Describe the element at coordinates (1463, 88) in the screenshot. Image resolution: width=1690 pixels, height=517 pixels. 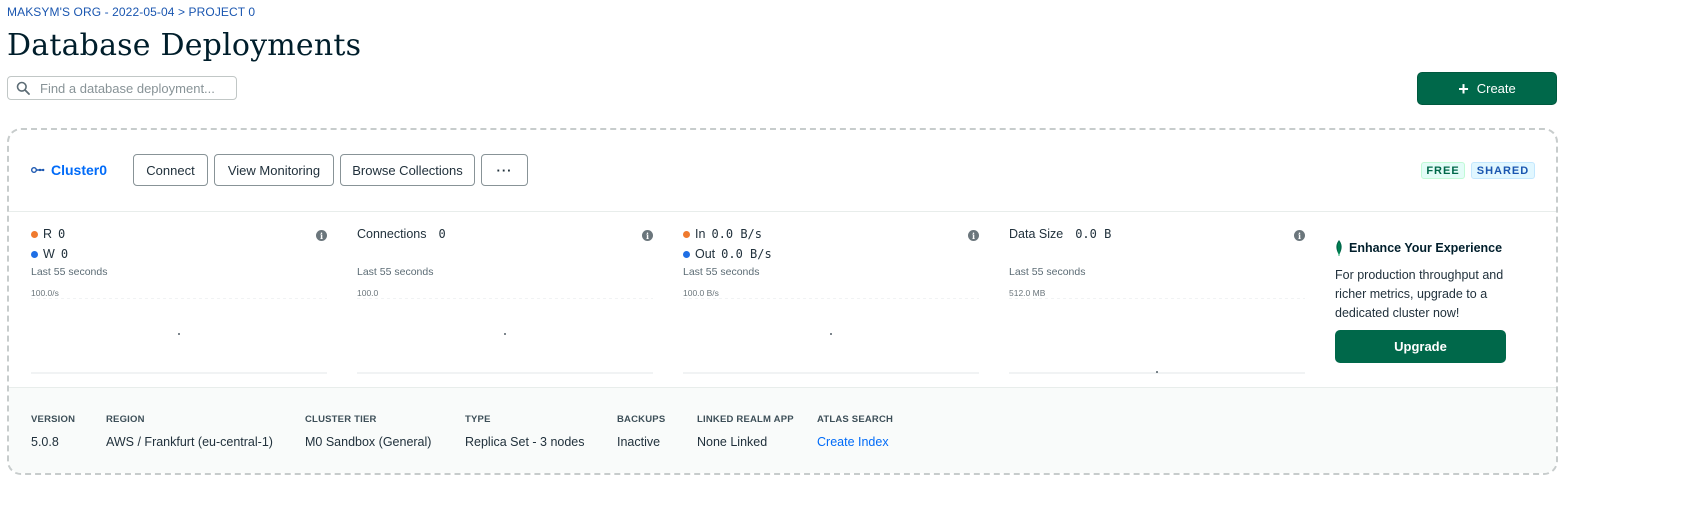
I see `plus-icon: +` at that location.